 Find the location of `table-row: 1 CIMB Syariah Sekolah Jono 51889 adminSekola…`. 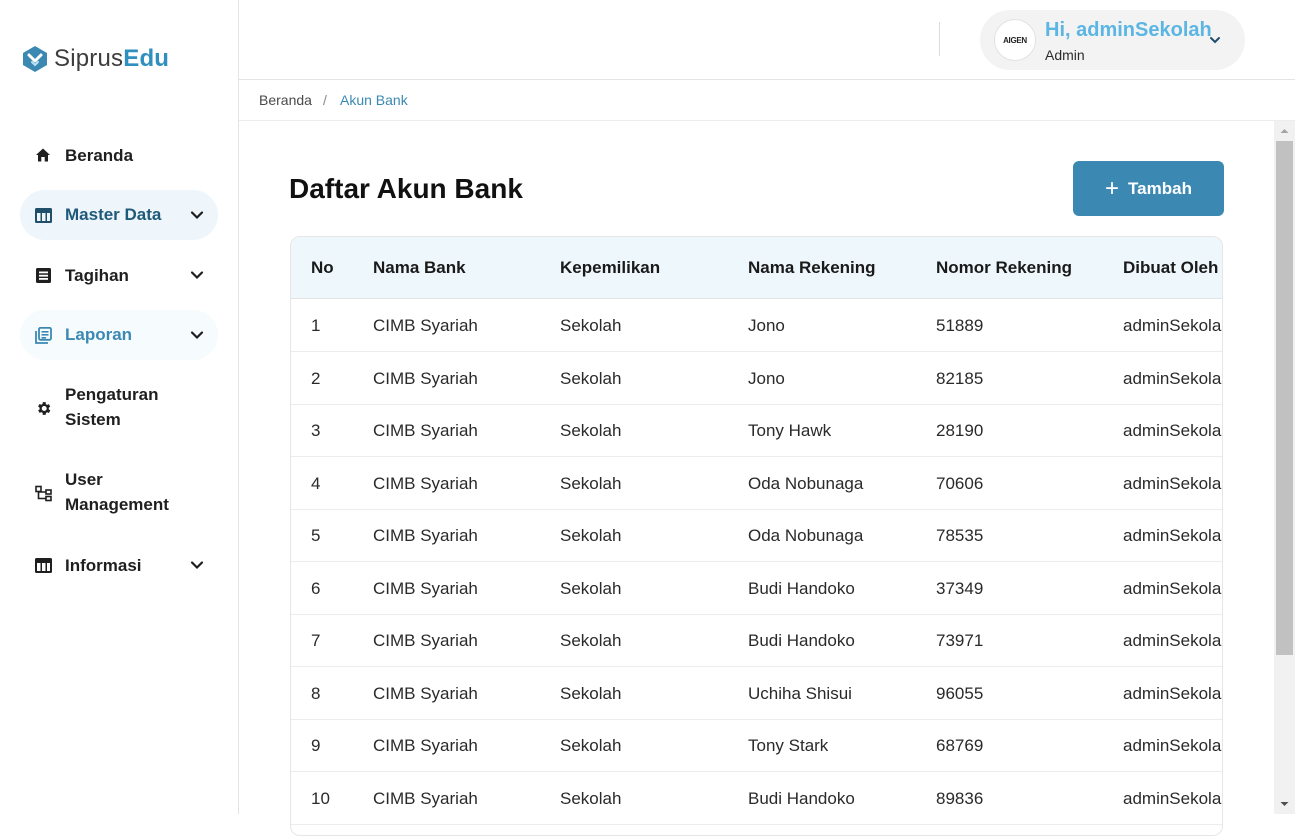

table-row: 1 CIMB Syariah Sekolah Jono 51889 adminSekola… is located at coordinates (757, 325).